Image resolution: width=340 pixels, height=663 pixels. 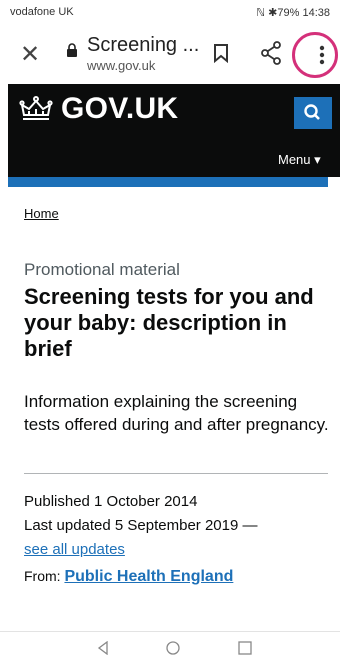 I want to click on gov-header: GOV.UK Menu ▾, so click(x=174, y=130).